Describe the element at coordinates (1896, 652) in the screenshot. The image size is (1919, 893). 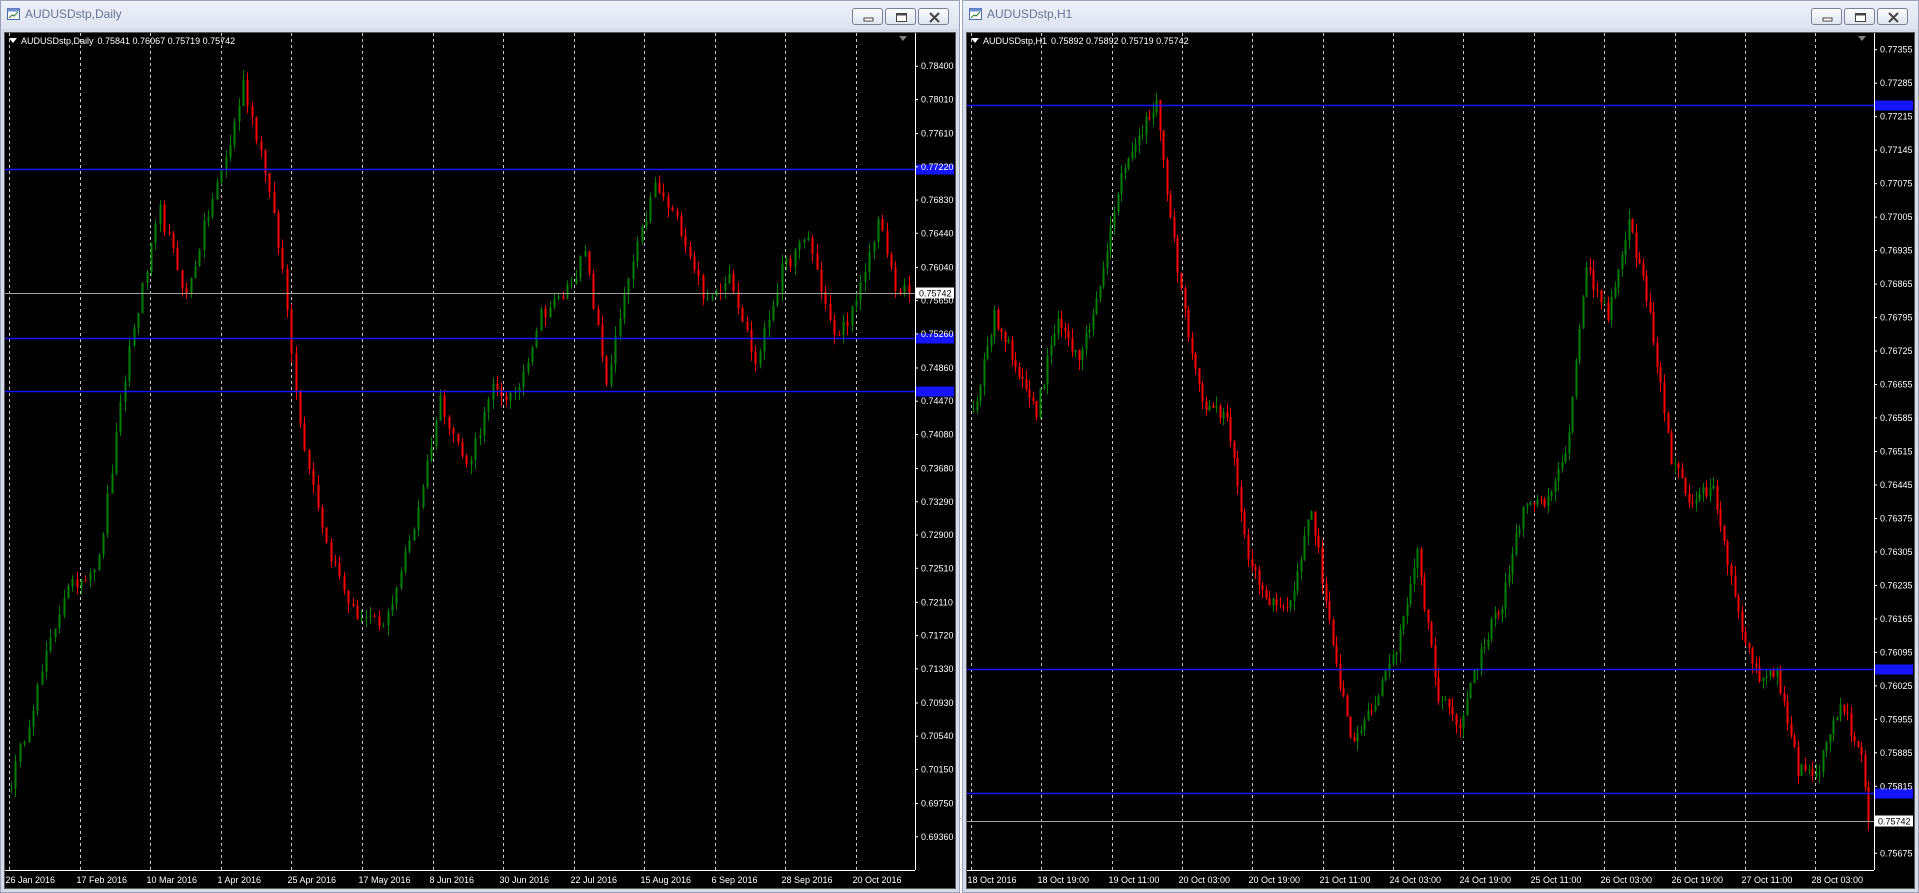
I see `price-axis-label: 0.76095` at that location.